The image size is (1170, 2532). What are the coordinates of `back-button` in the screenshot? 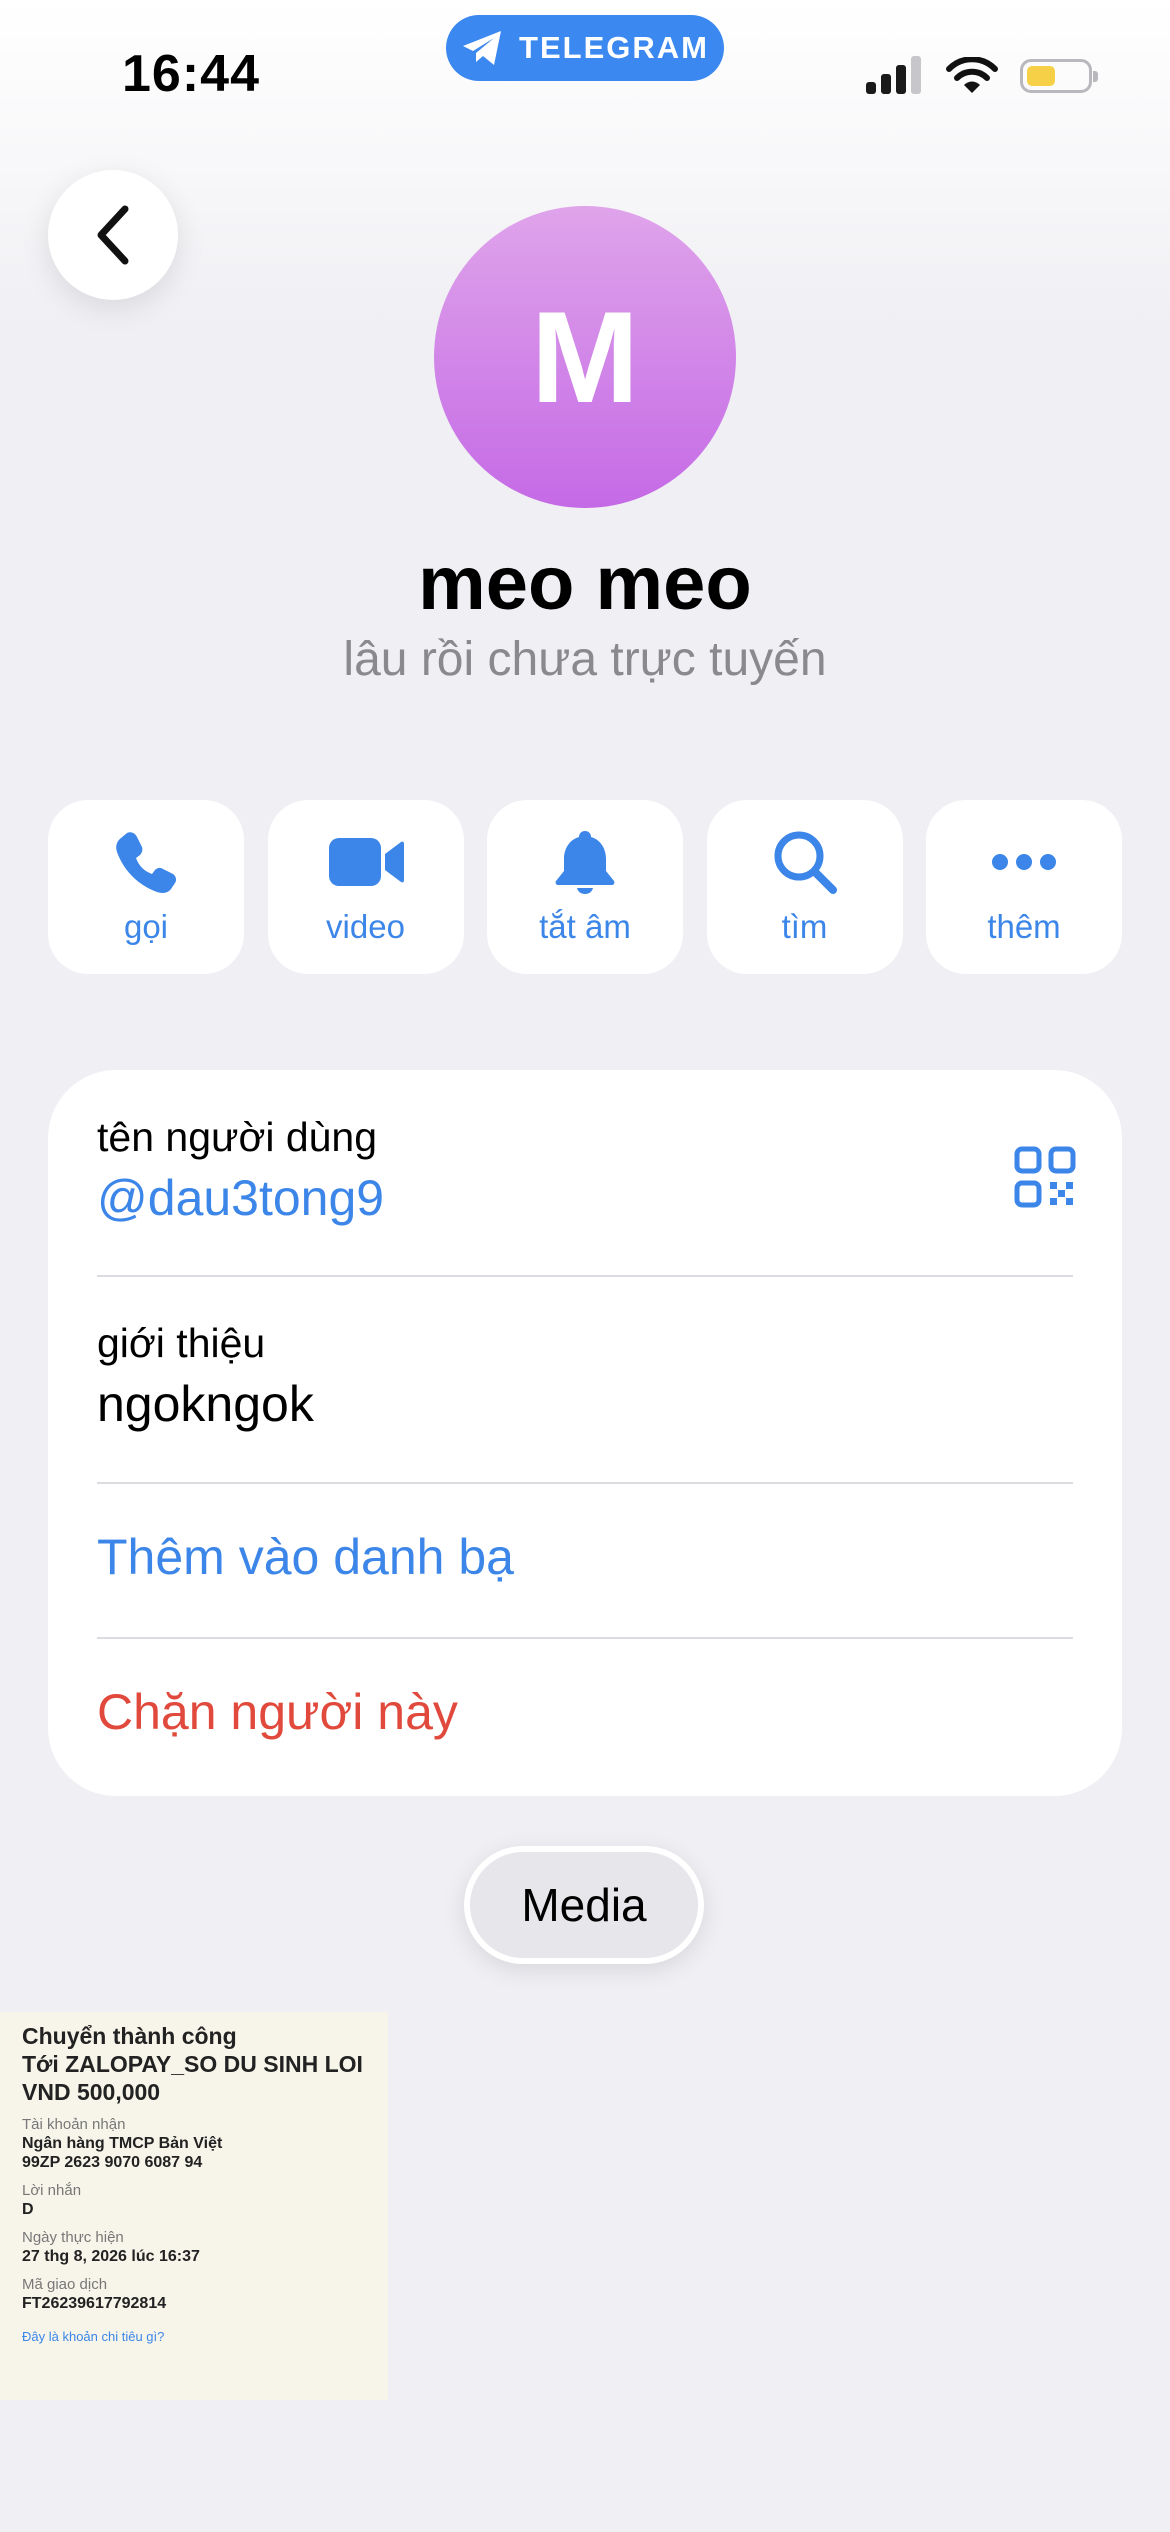 It's located at (113, 235).